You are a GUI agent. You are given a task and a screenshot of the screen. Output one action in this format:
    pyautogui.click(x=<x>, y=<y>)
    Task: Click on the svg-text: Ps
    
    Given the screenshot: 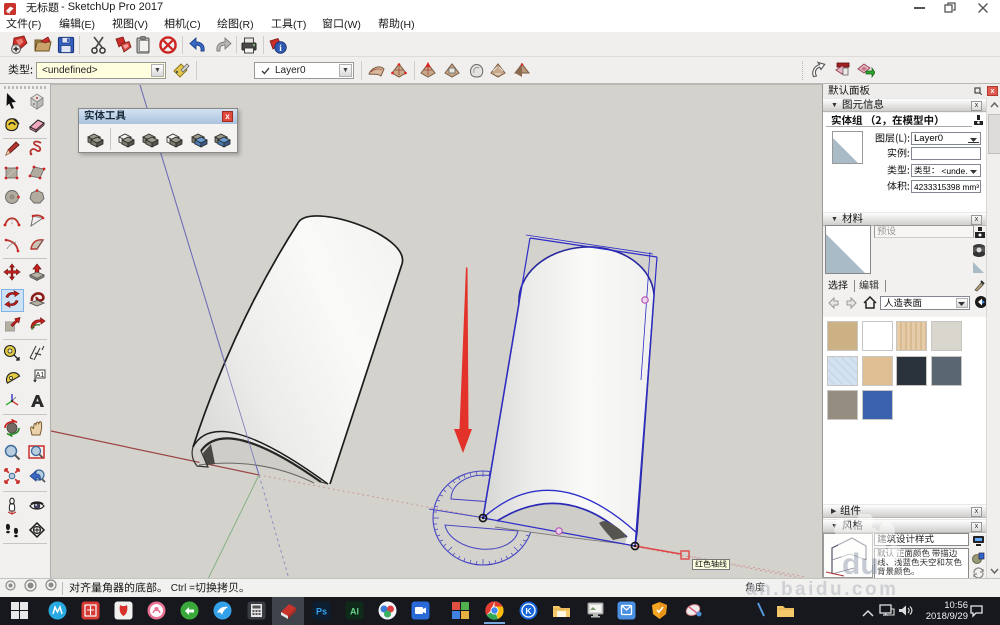 What is the action you would take?
    pyautogui.click(x=321, y=612)
    